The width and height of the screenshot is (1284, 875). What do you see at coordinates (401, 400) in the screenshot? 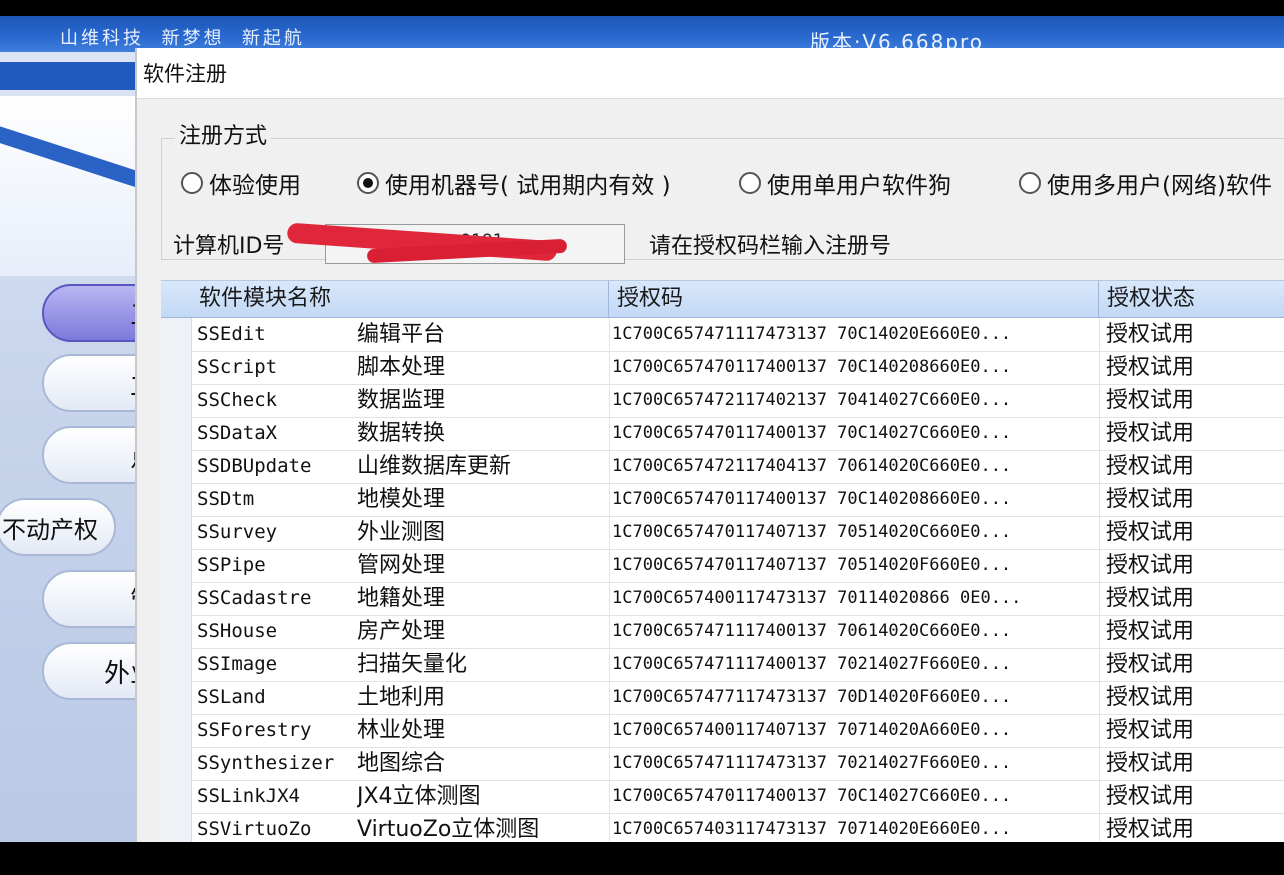
I see `module-name-cell: 数据监理` at bounding box center [401, 400].